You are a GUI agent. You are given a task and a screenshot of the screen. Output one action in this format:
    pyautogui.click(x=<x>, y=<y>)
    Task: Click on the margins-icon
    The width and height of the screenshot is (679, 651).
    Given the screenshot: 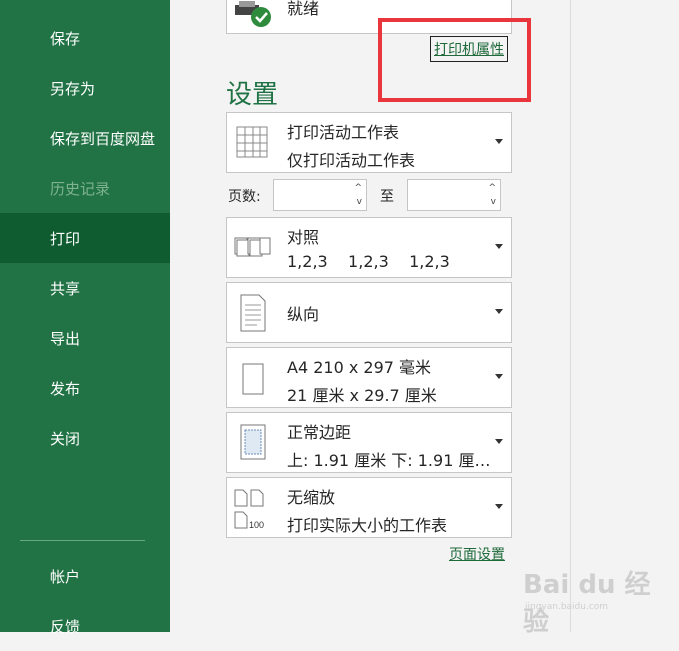 What is the action you would take?
    pyautogui.click(x=253, y=443)
    